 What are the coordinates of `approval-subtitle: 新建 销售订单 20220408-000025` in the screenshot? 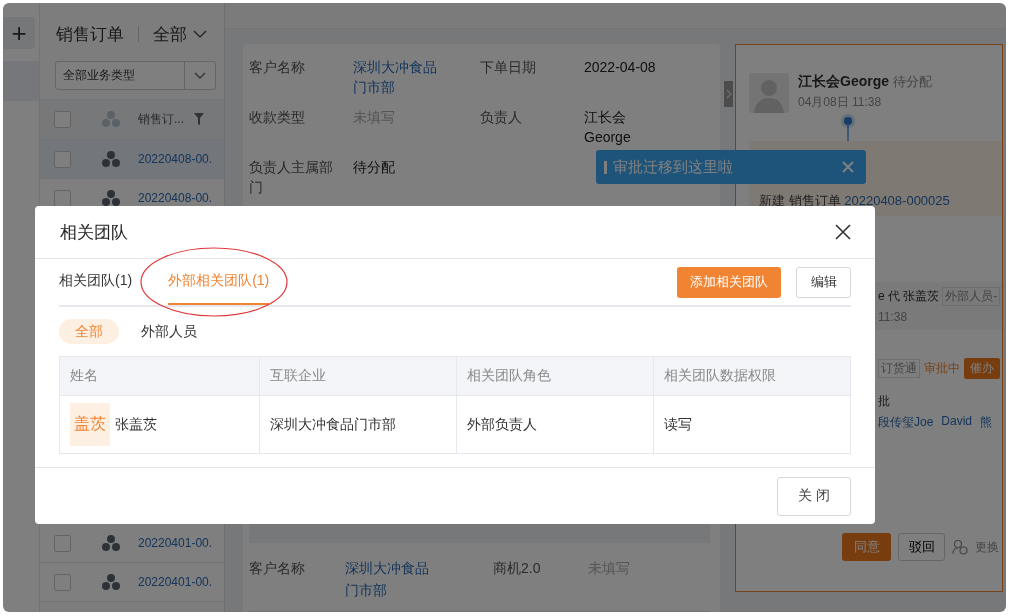 It's located at (855, 201).